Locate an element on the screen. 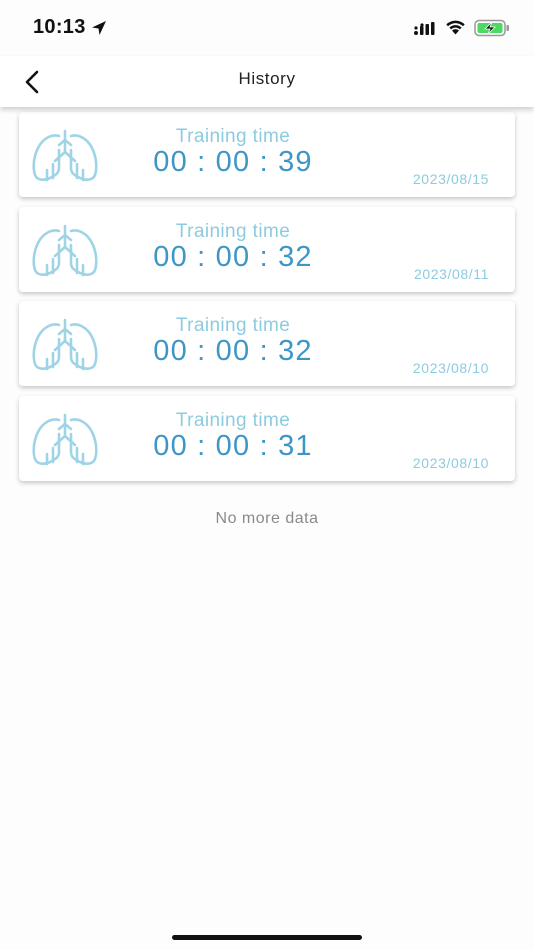 This screenshot has height=950, width=534. history-record-card: Training time 00 : 00 : 32 2023/08/11 is located at coordinates (267, 249).